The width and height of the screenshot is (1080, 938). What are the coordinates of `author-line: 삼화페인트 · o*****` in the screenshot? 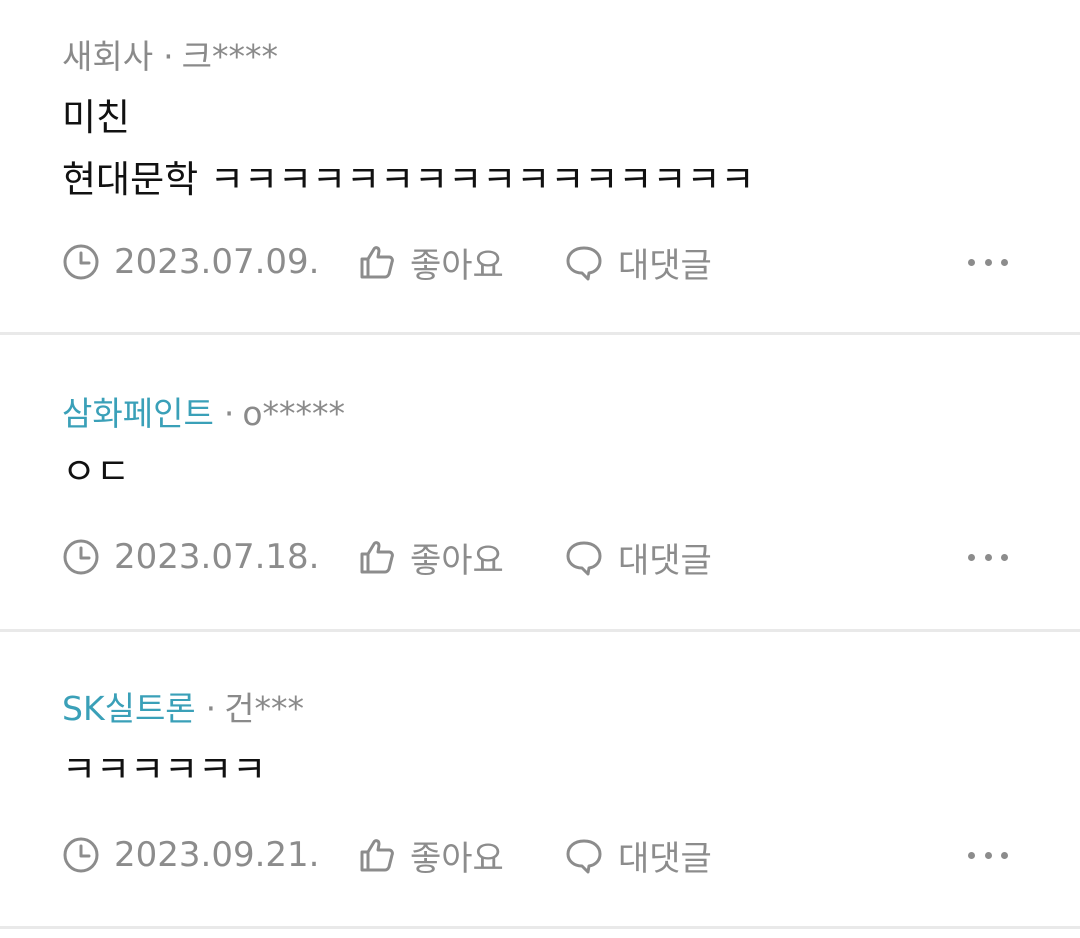 It's located at (203, 411).